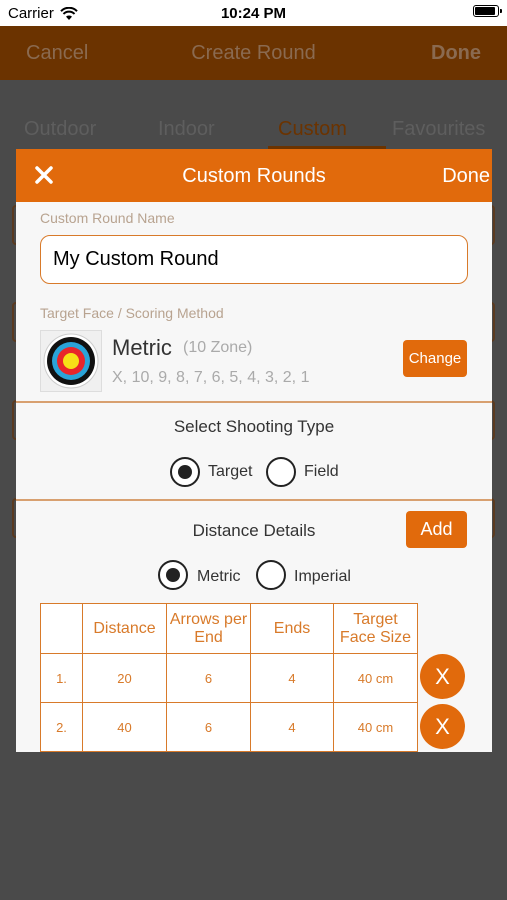 Image resolution: width=507 pixels, height=900 pixels. What do you see at coordinates (124, 727) in the screenshot?
I see `row-distance: 40` at bounding box center [124, 727].